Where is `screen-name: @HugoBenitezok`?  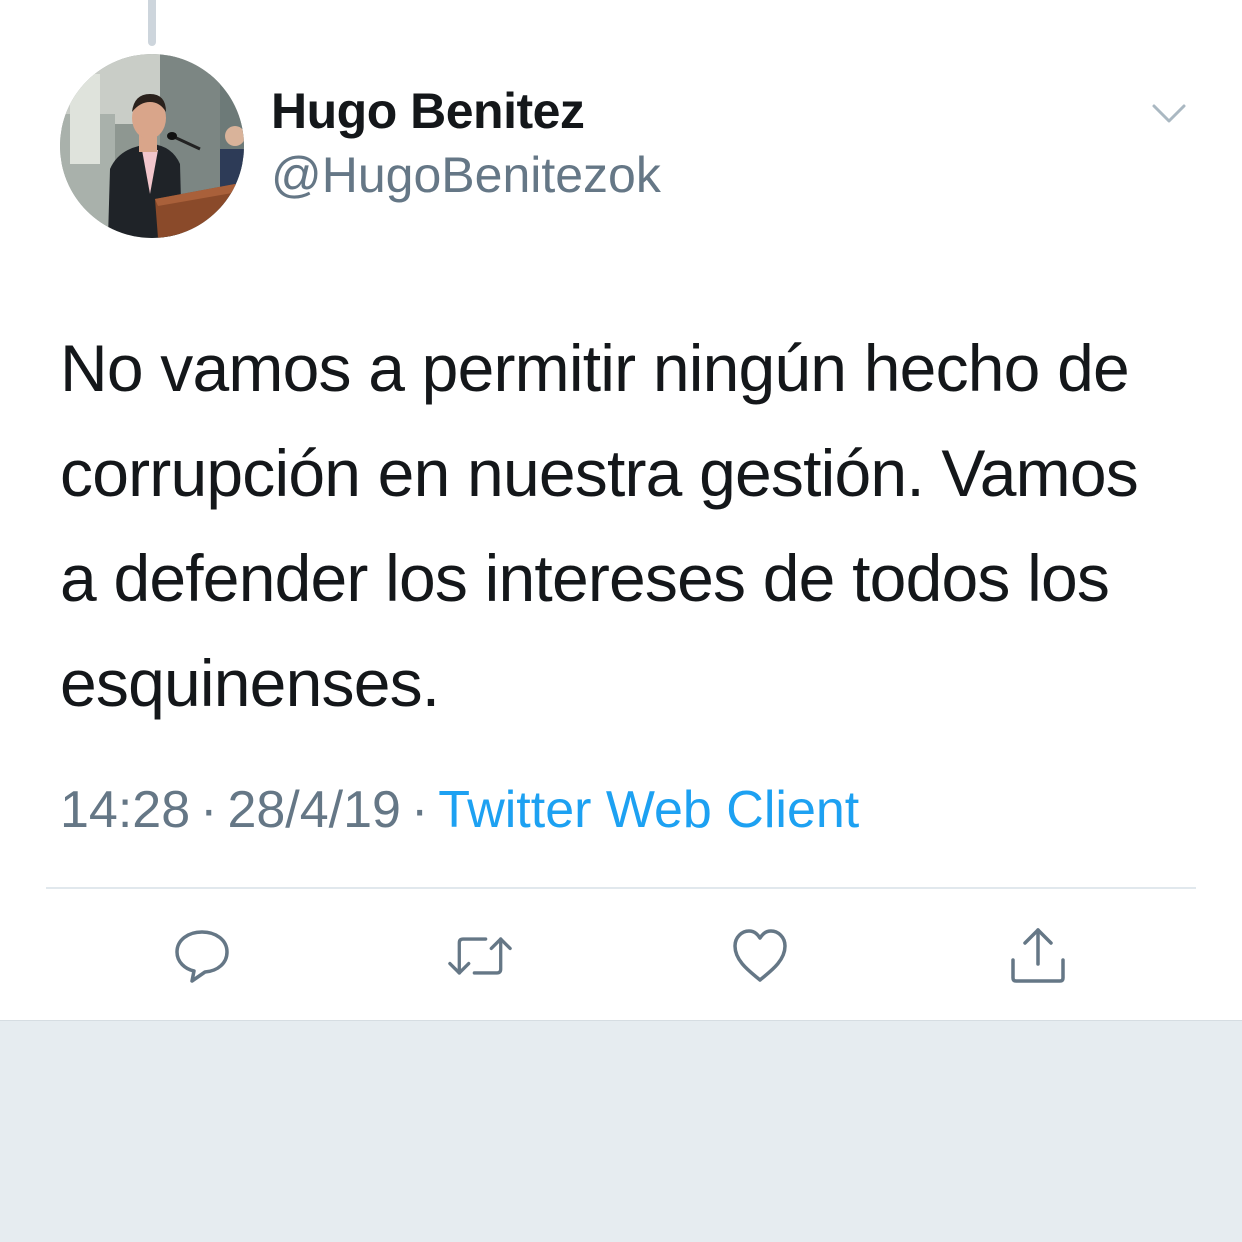 screen-name: @HugoBenitezok is located at coordinates (466, 175).